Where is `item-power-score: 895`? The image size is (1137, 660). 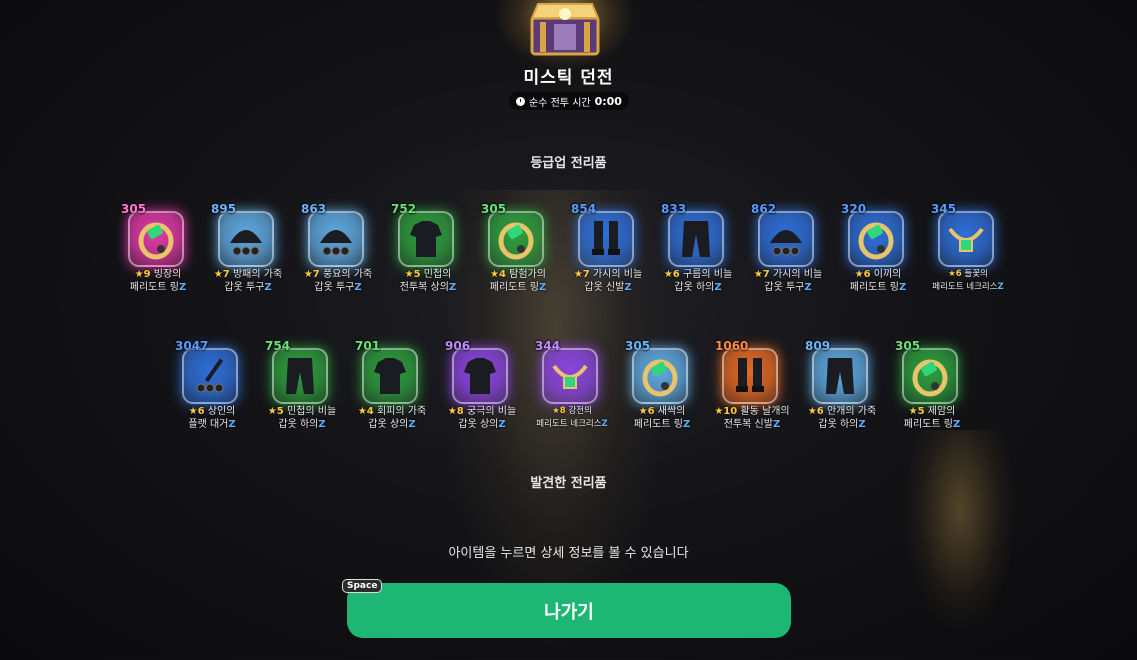 item-power-score: 895 is located at coordinates (224, 209).